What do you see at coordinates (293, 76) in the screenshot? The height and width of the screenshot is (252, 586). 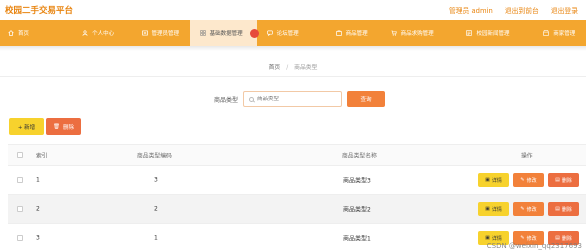 I see `divider` at bounding box center [293, 76].